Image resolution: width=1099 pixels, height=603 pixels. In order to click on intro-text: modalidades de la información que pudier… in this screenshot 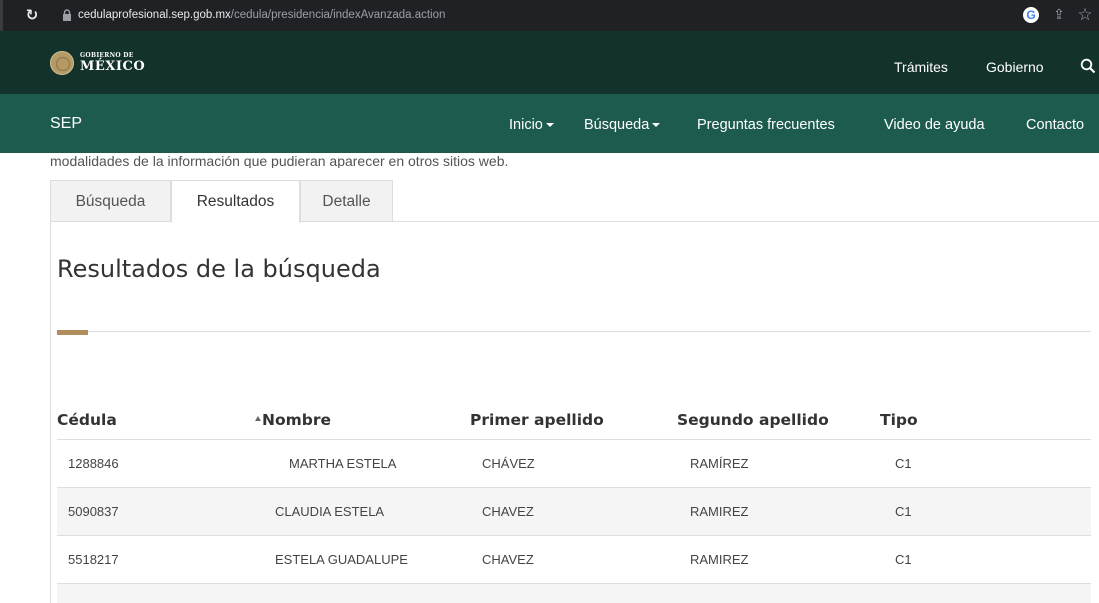, I will do `click(279, 160)`.